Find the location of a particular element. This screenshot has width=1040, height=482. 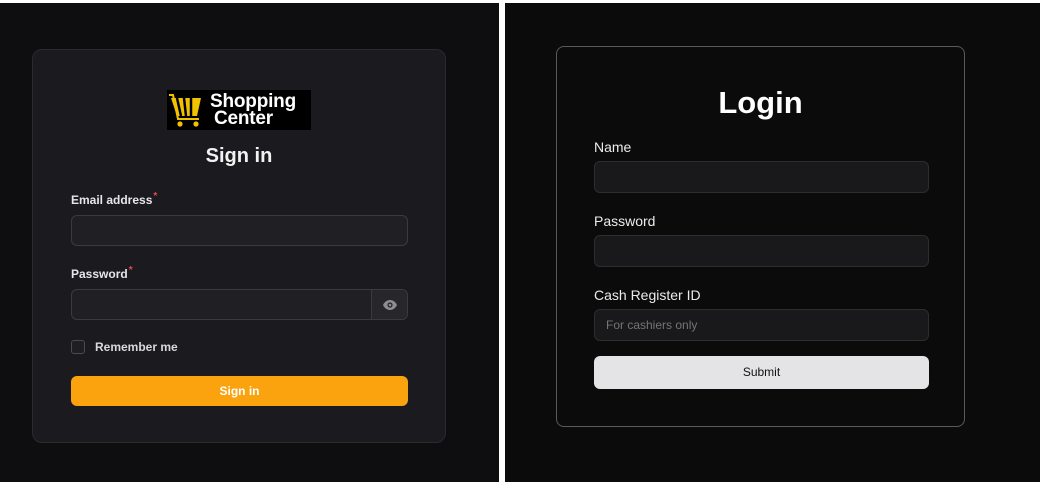

cash-register-input is located at coordinates (761, 325).